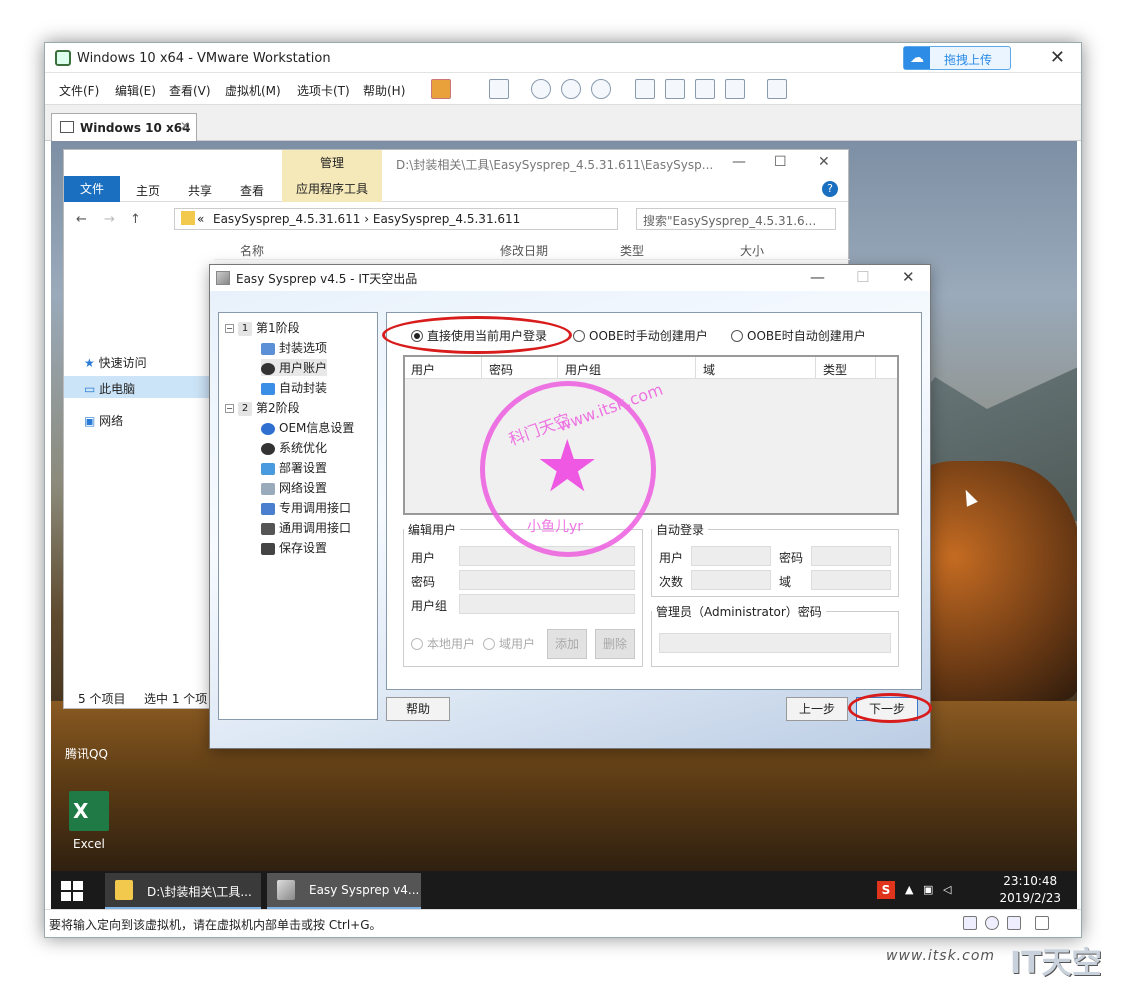 The width and height of the screenshot is (1124, 982). I want to click on close-button: ✕, so click(1057, 57).